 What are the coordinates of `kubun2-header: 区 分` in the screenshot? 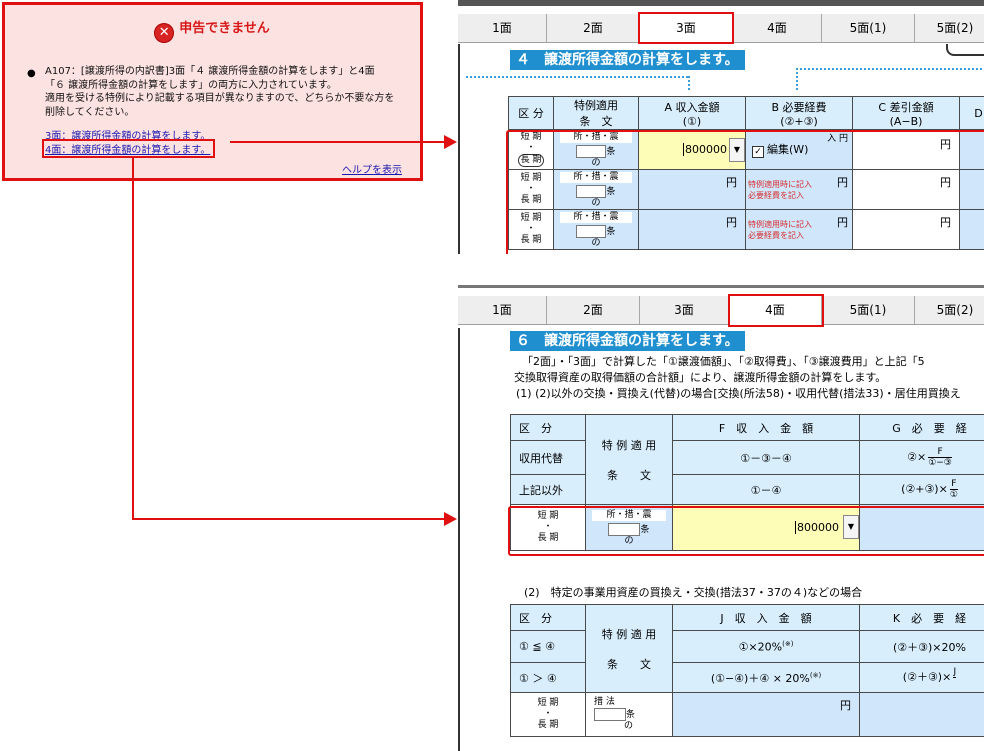 It's located at (548, 617).